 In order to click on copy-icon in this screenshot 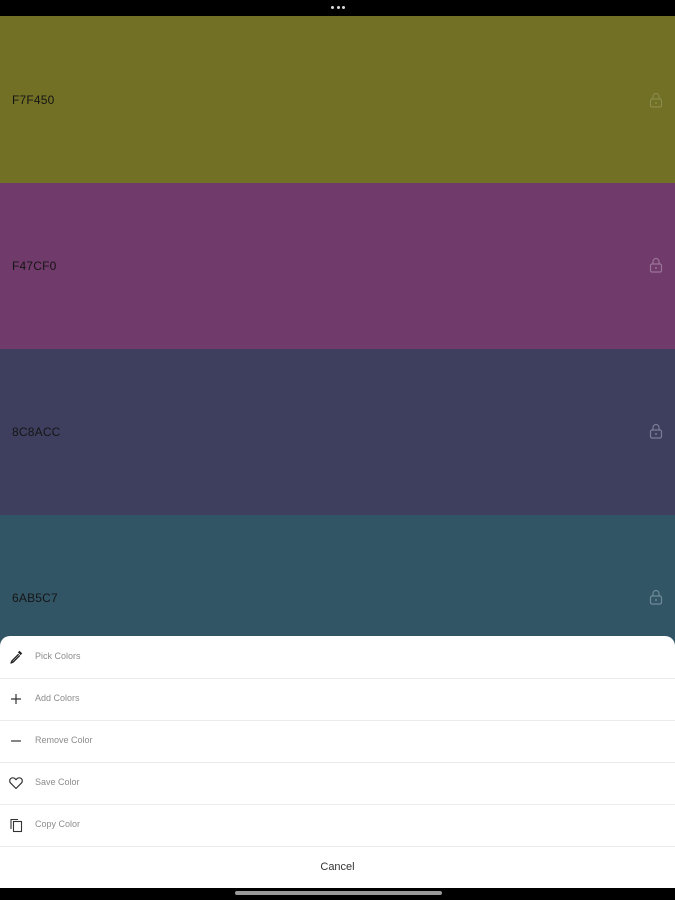, I will do `click(16, 825)`.